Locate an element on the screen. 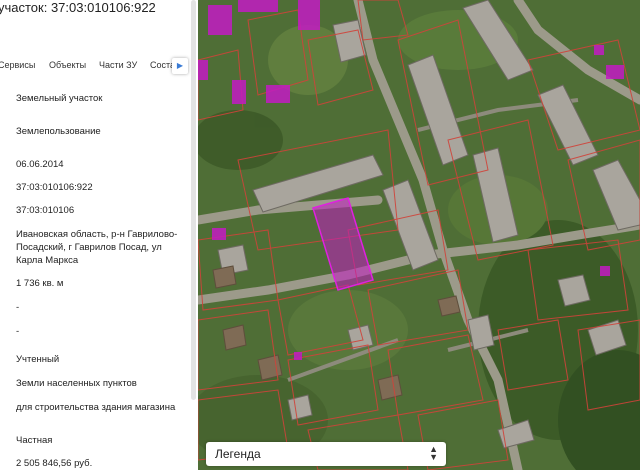 The image size is (640, 470). legend-dropdown: Легенда ▲ ▼ is located at coordinates (326, 454).